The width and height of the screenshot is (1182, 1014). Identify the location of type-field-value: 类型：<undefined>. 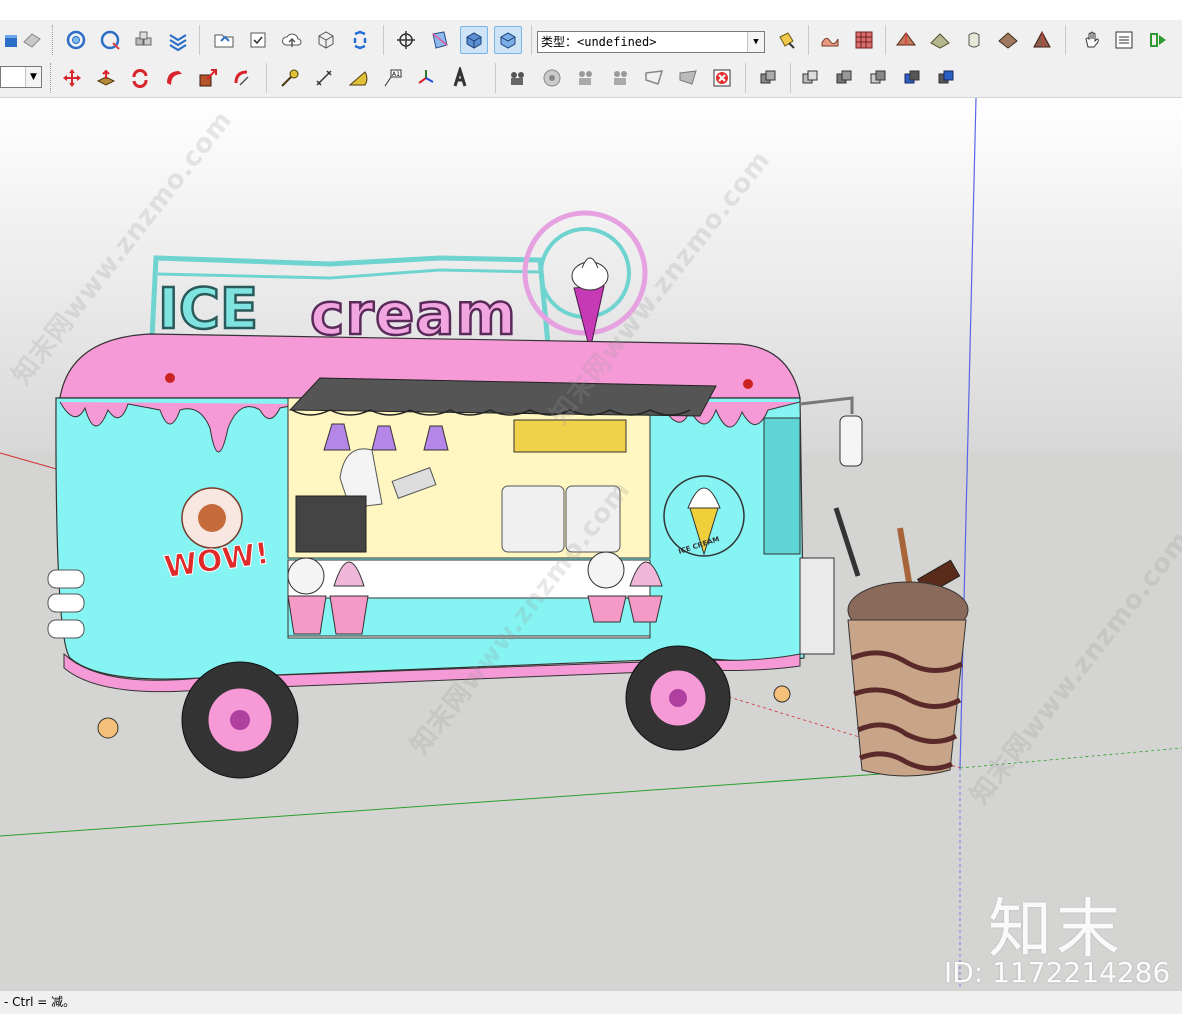
(599, 42).